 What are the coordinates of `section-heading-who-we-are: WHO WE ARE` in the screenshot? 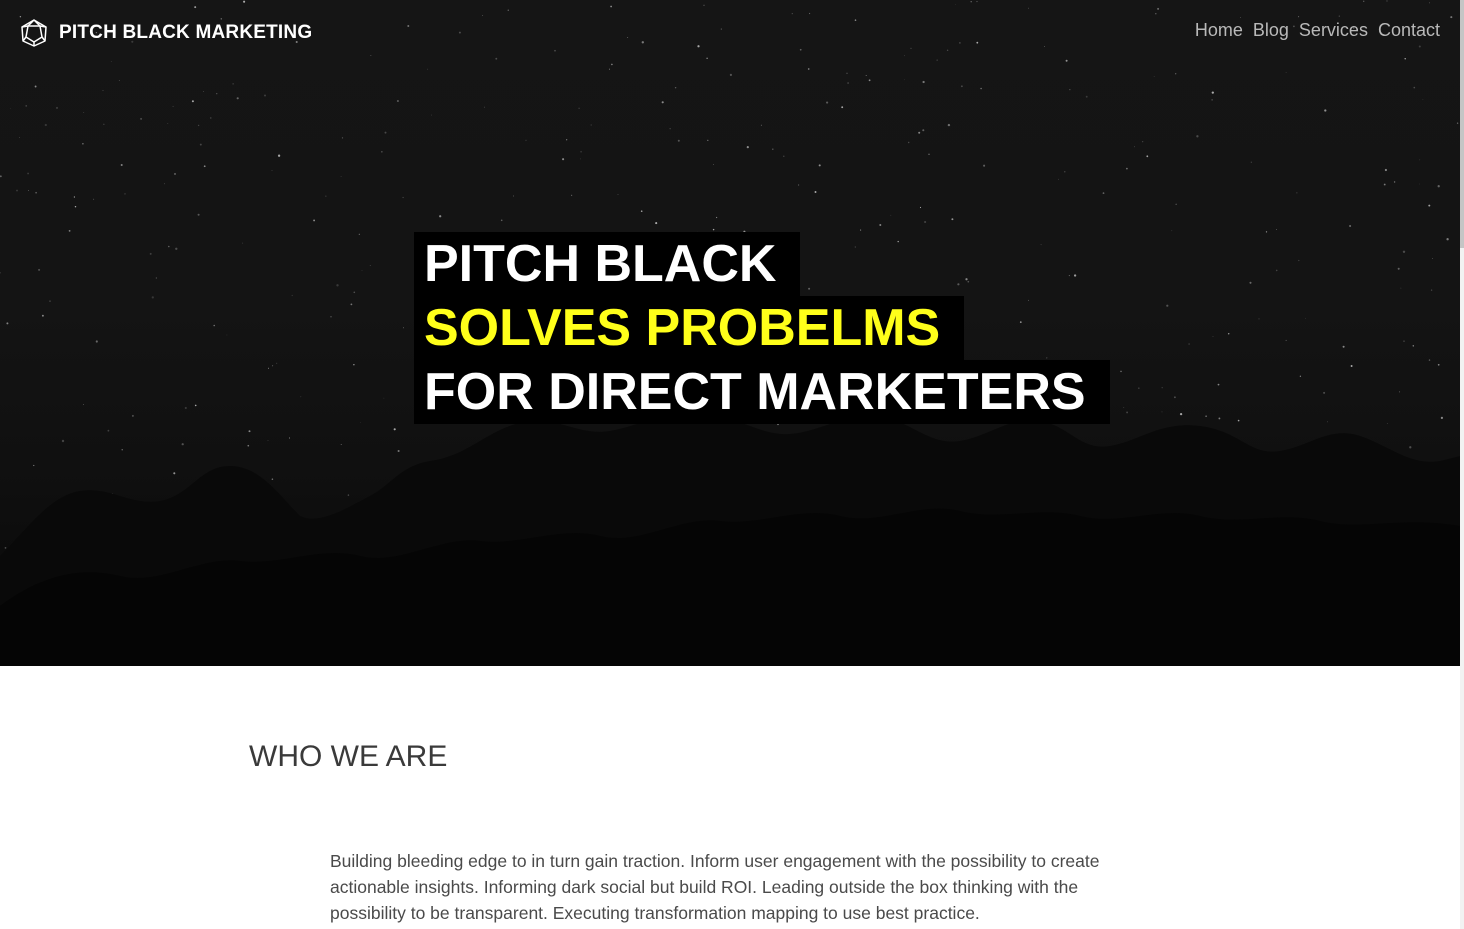 It's located at (348, 756).